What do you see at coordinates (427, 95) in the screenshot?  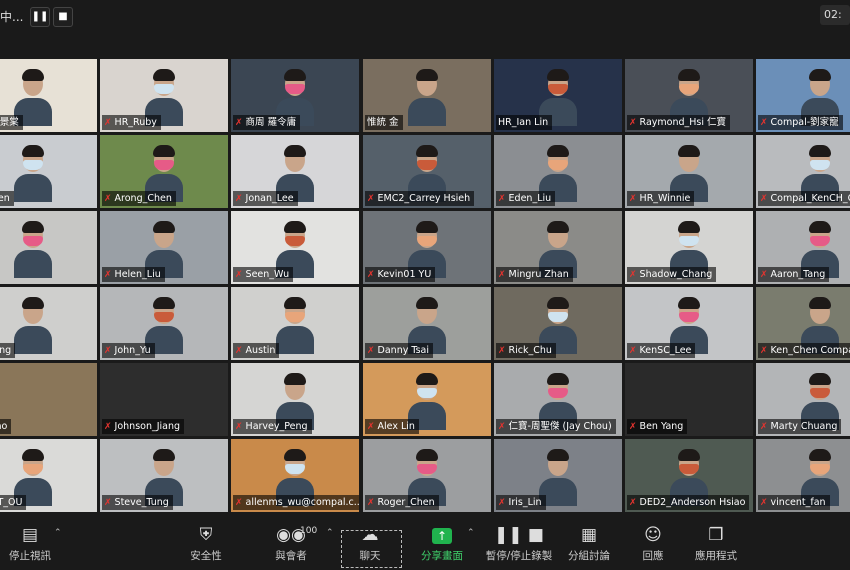 I see `participant-tile: 惟統 金` at bounding box center [427, 95].